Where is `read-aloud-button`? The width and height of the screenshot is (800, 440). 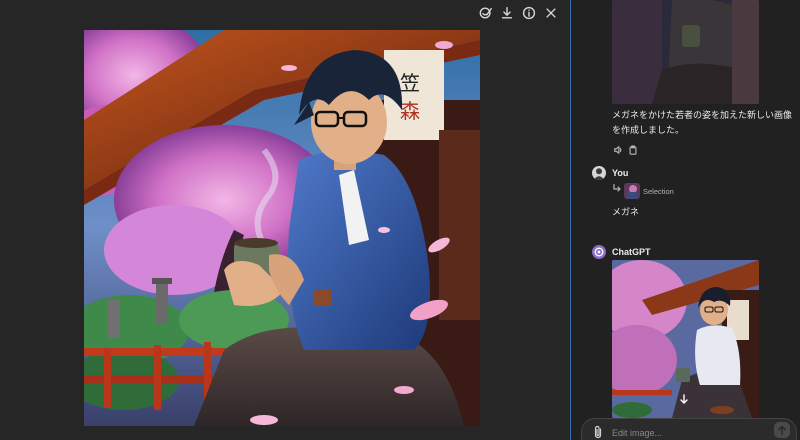
read-aloud-button is located at coordinates (618, 150).